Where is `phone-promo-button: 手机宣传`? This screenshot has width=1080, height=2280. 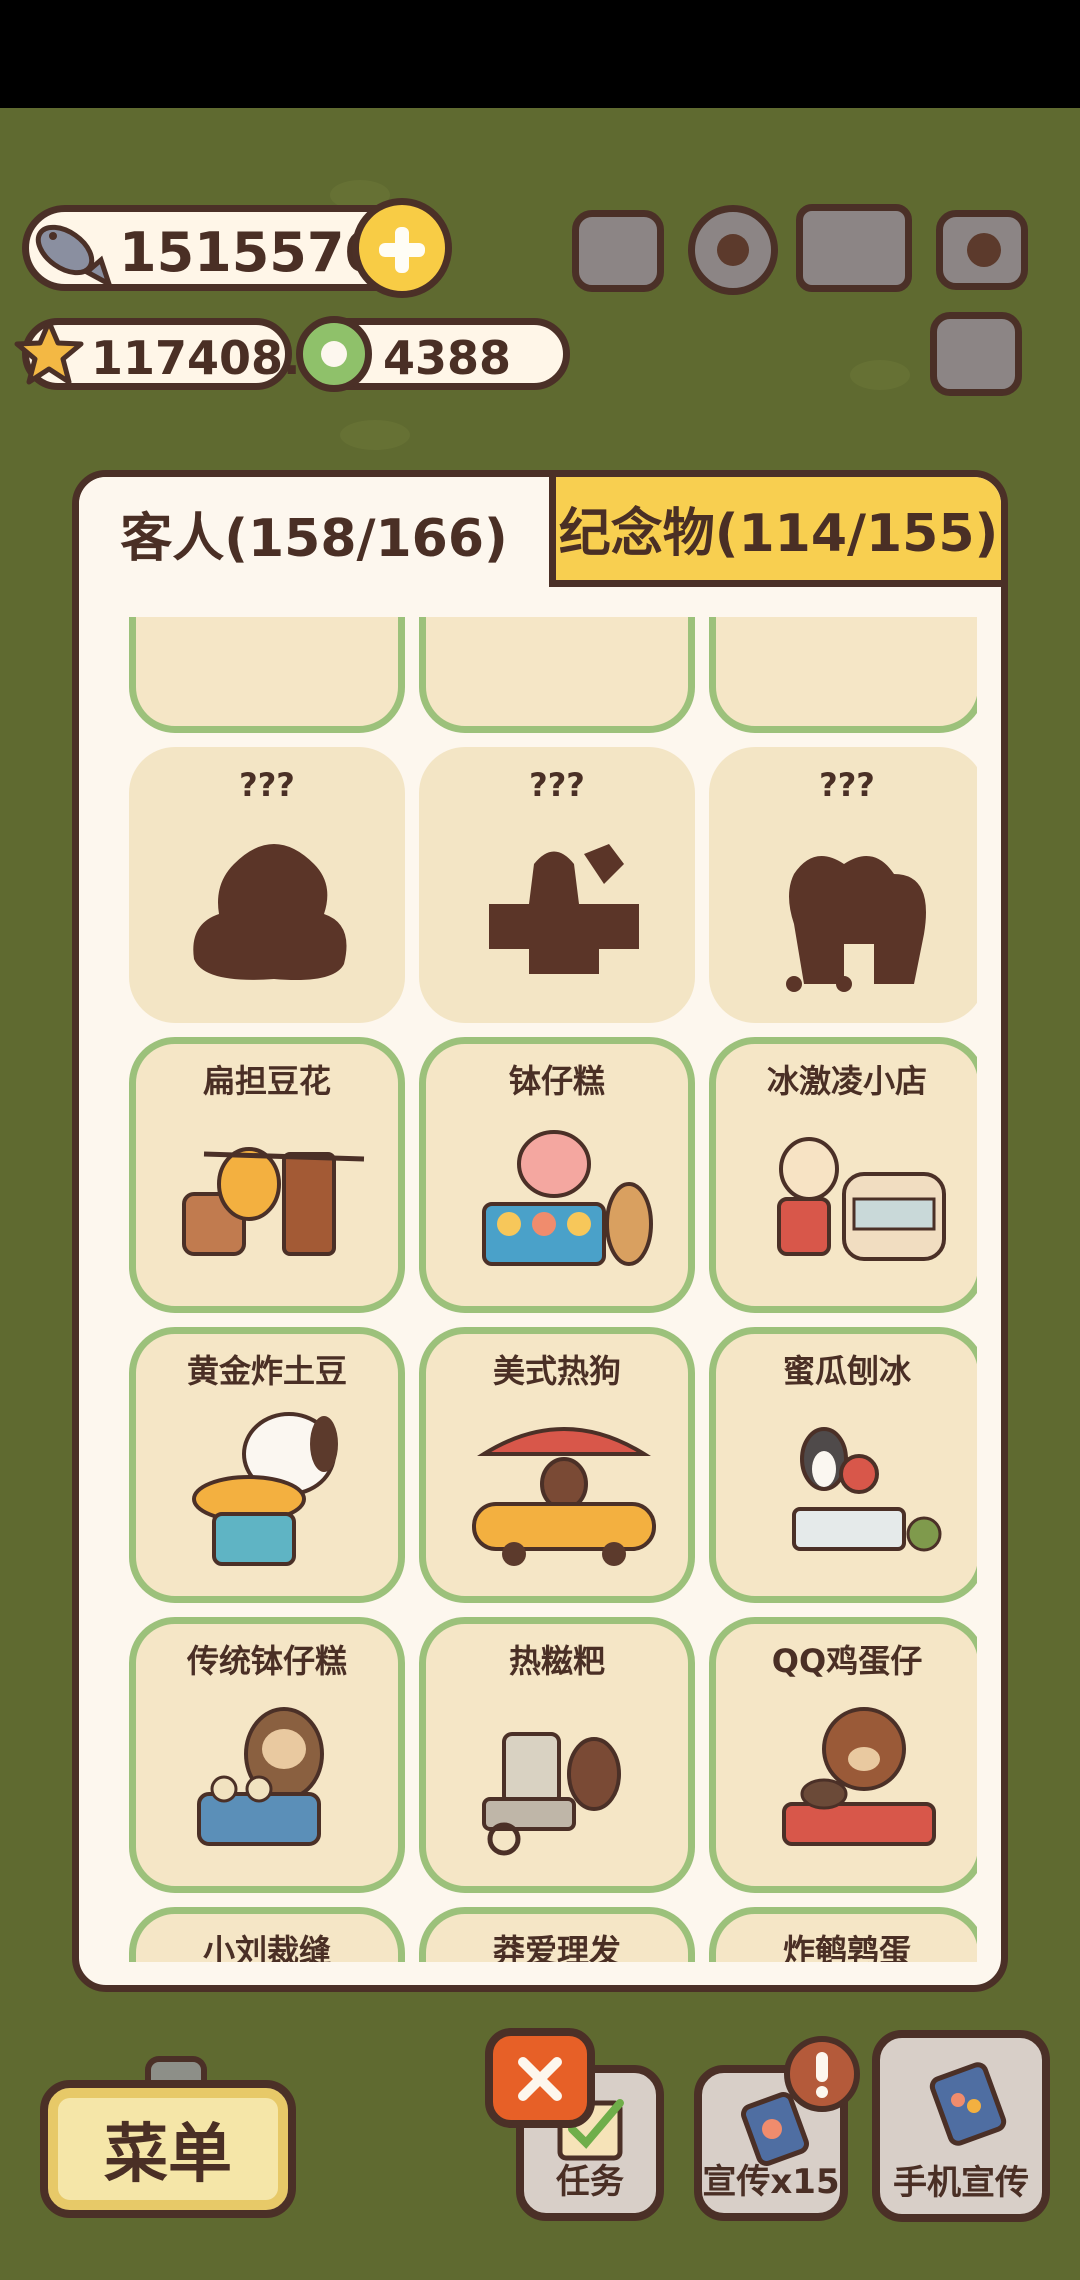
phone-promo-button: 手机宣传 is located at coordinates (961, 2126).